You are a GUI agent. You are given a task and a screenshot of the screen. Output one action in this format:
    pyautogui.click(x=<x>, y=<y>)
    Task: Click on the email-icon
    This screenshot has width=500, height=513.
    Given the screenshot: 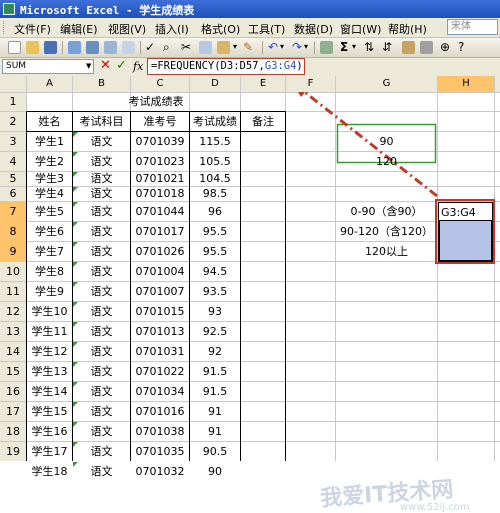 What is the action you would take?
    pyautogui.click(x=92, y=47)
    